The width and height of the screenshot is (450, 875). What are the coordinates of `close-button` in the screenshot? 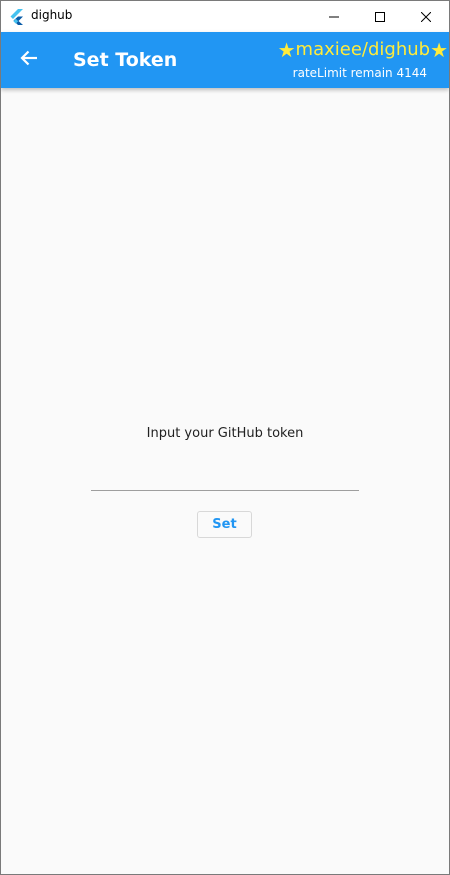 It's located at (426, 16).